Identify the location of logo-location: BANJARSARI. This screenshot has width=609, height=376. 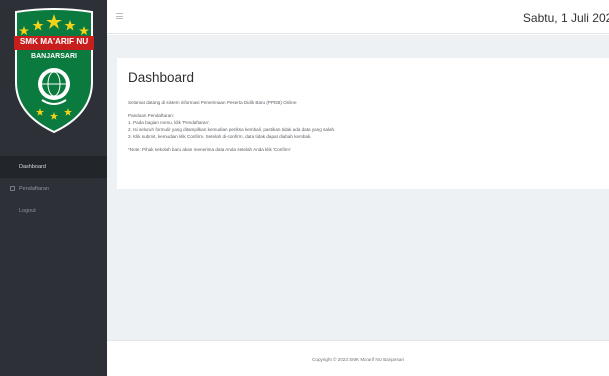
(54, 56).